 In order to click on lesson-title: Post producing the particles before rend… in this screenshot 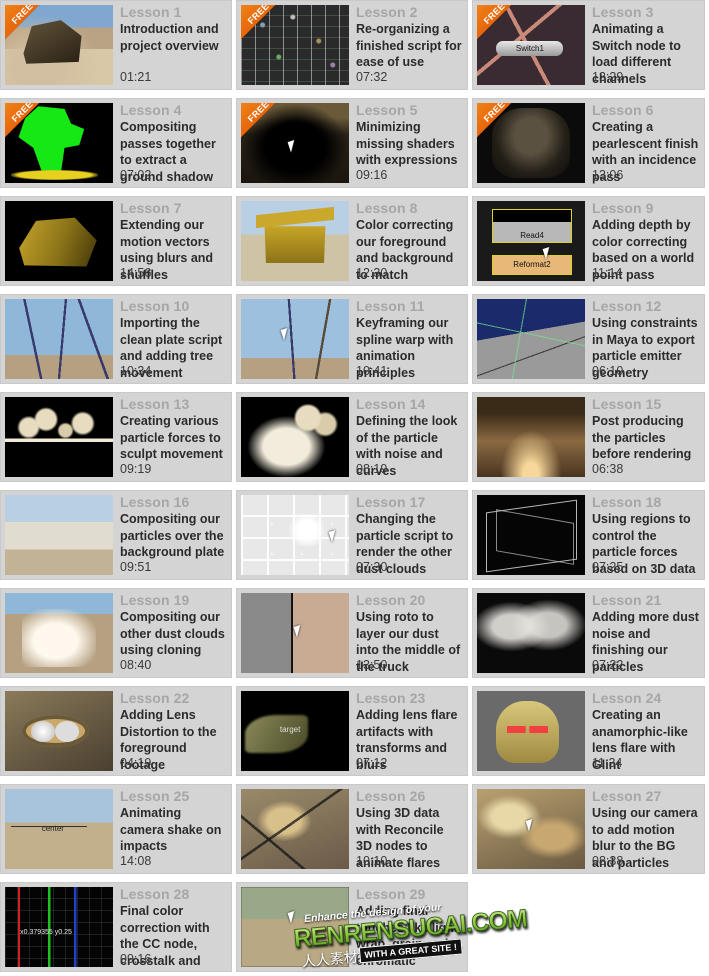, I will do `click(645, 438)`.